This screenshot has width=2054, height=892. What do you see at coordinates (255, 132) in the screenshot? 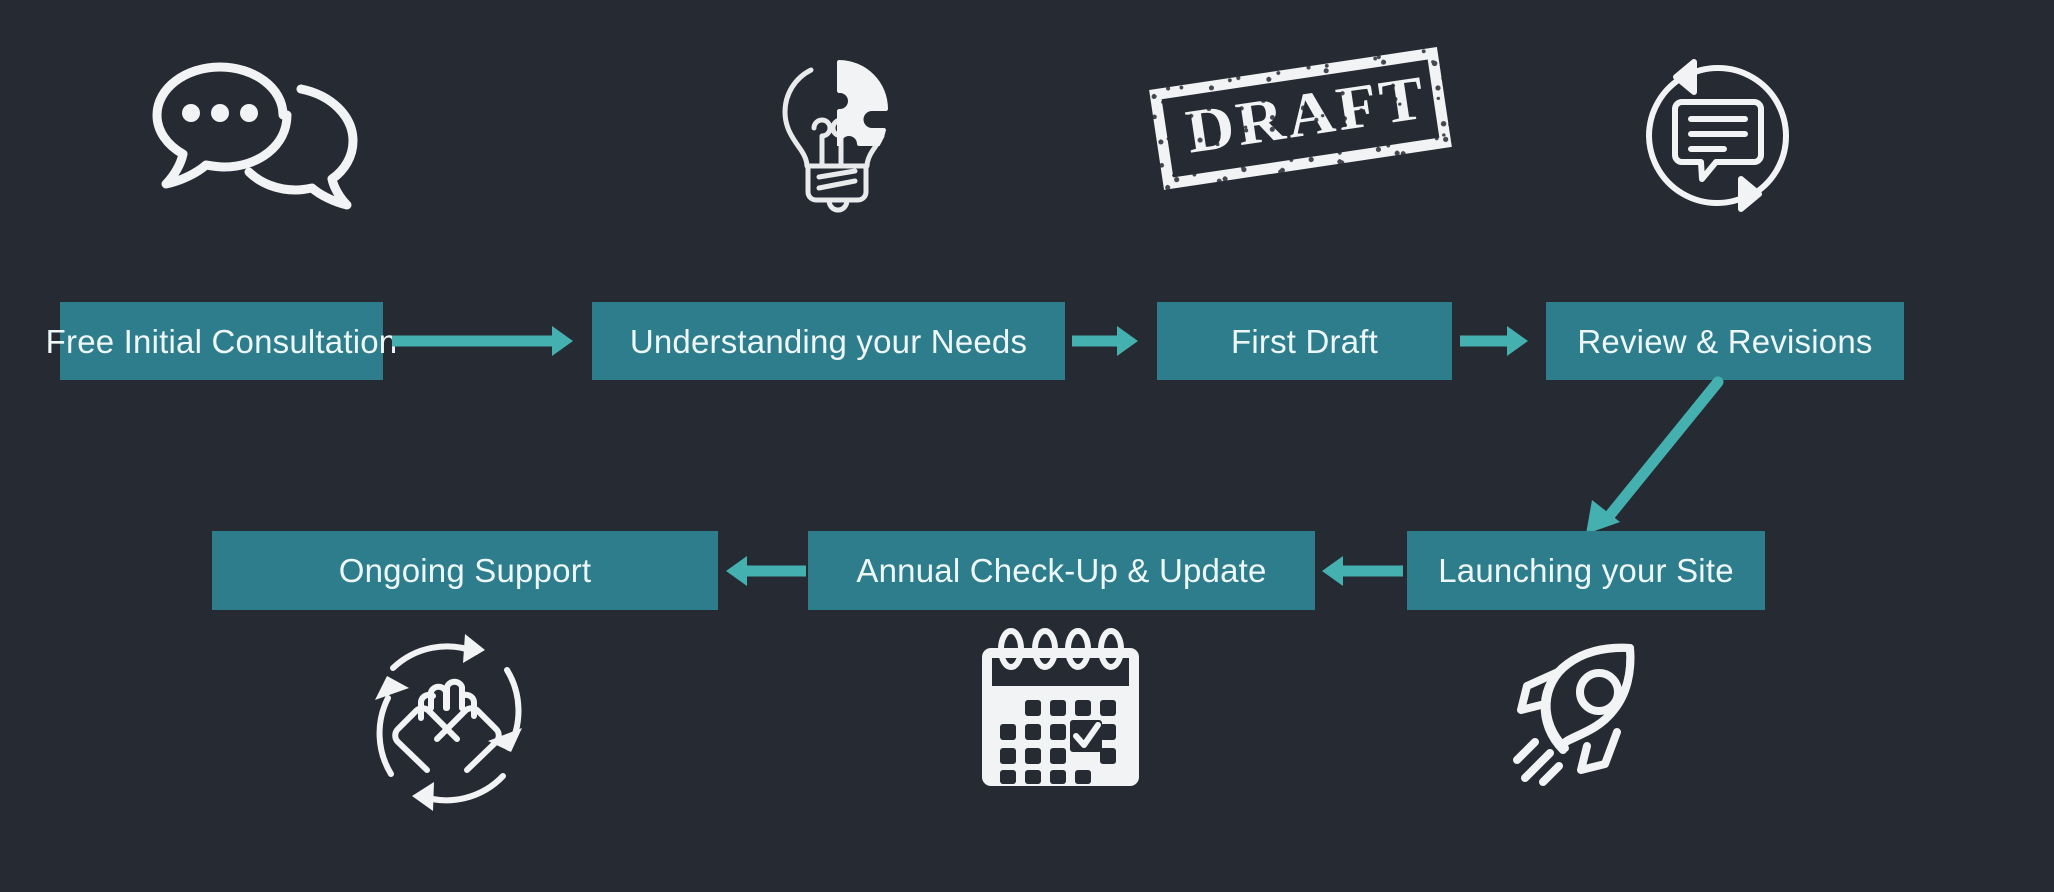
I see `chat-bubbles-icon` at bounding box center [255, 132].